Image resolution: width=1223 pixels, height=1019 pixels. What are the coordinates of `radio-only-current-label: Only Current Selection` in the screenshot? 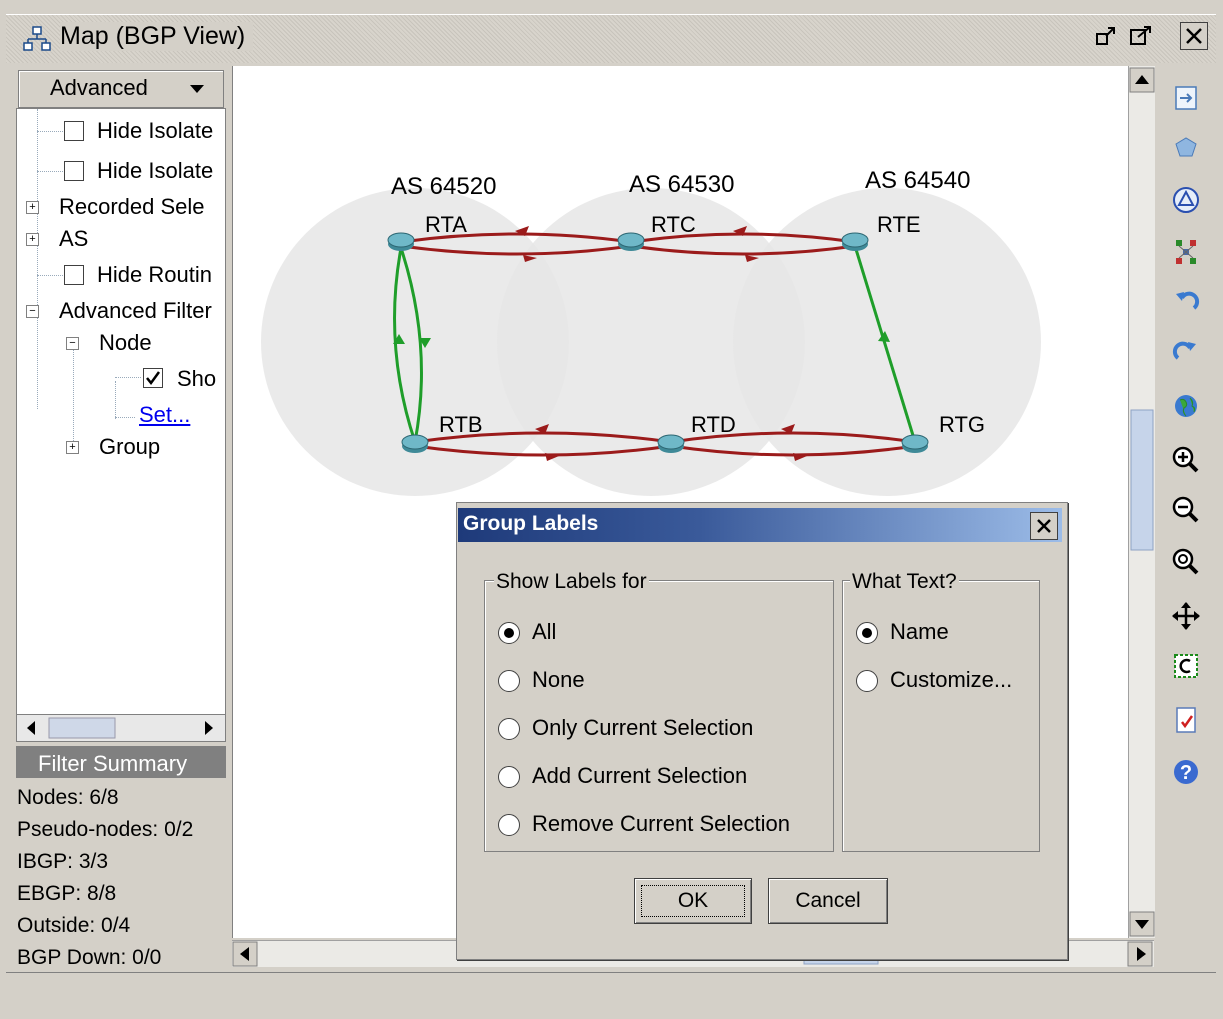 It's located at (642, 728).